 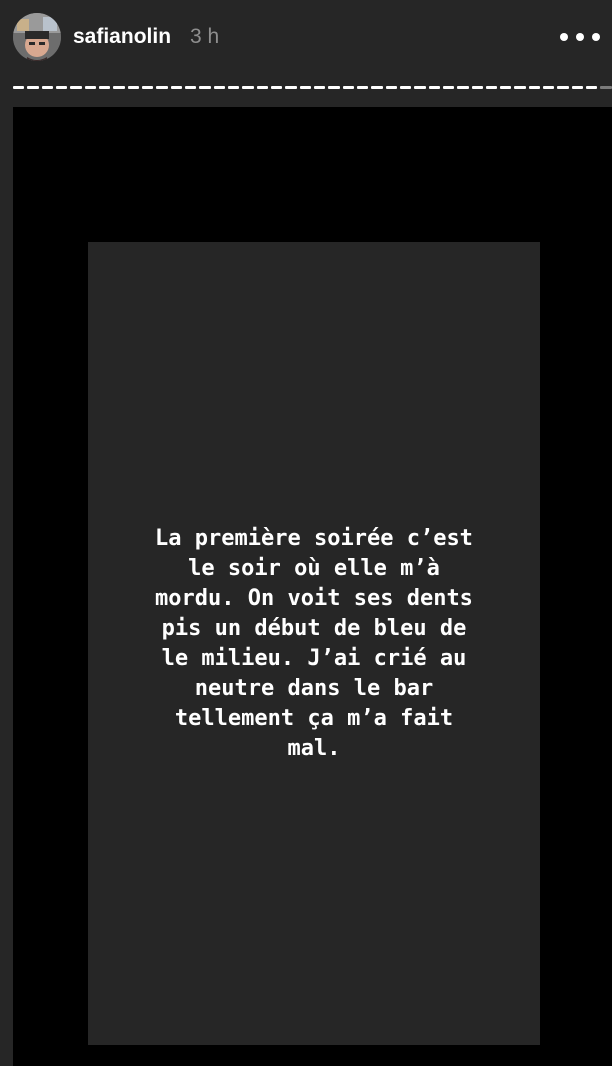 I want to click on post-time: 3 h, so click(x=205, y=36).